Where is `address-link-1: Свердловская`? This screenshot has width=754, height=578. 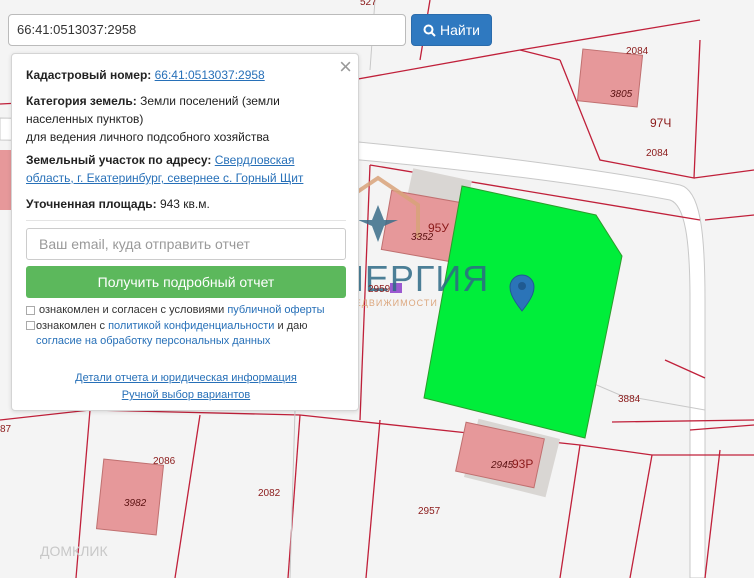
address-link-1: Свердловская is located at coordinates (255, 160).